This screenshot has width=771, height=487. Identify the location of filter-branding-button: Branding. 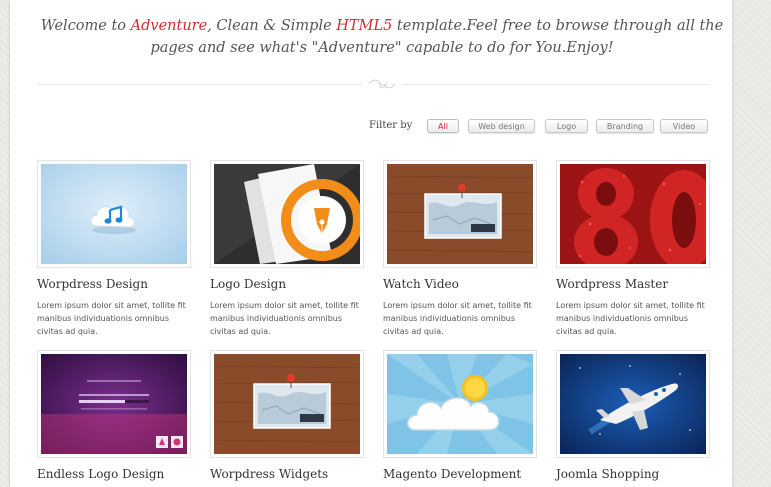
(625, 126).